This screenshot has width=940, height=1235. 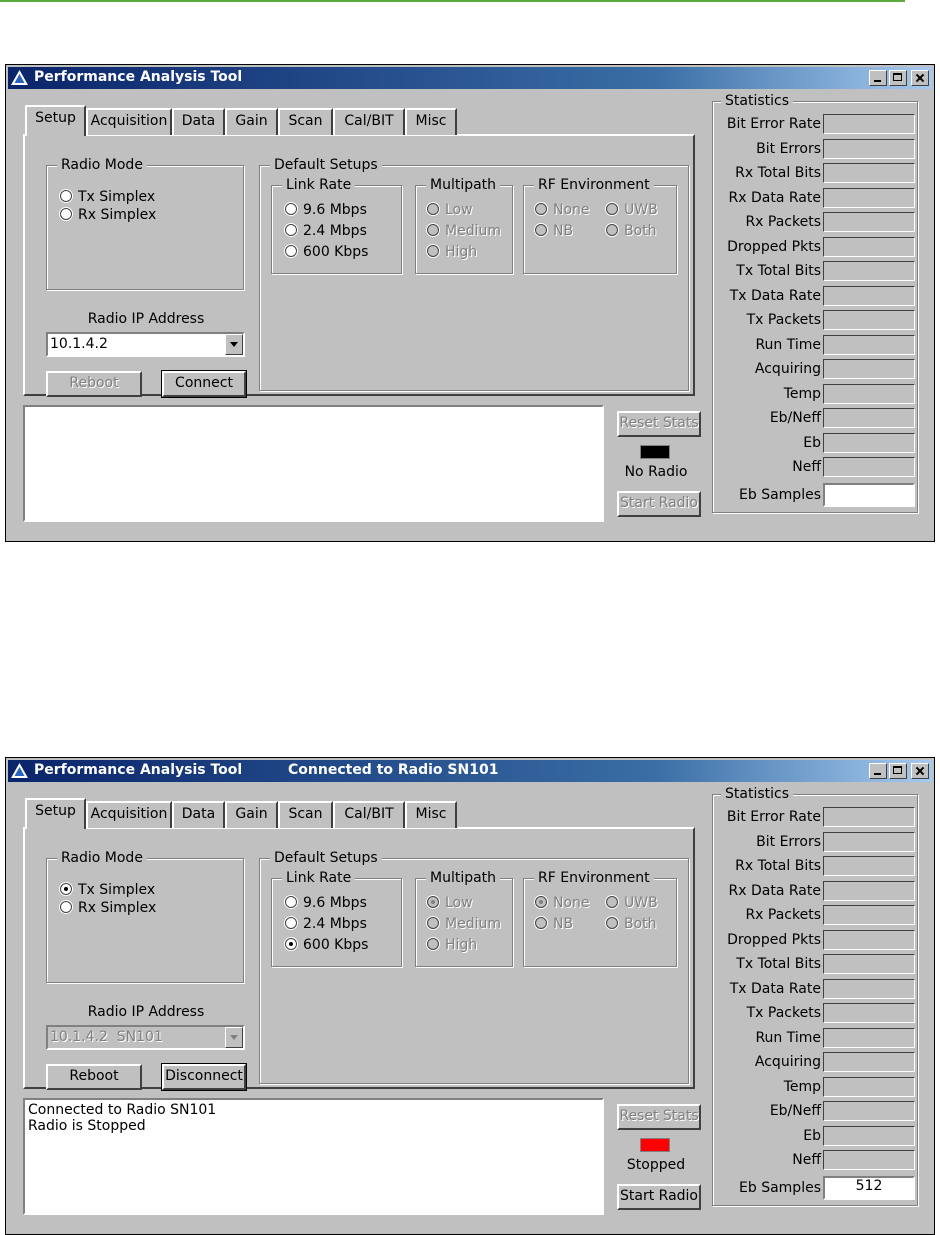 I want to click on radio-ip-select: 10.1.4.2 SN101, so click(x=145, y=1037).